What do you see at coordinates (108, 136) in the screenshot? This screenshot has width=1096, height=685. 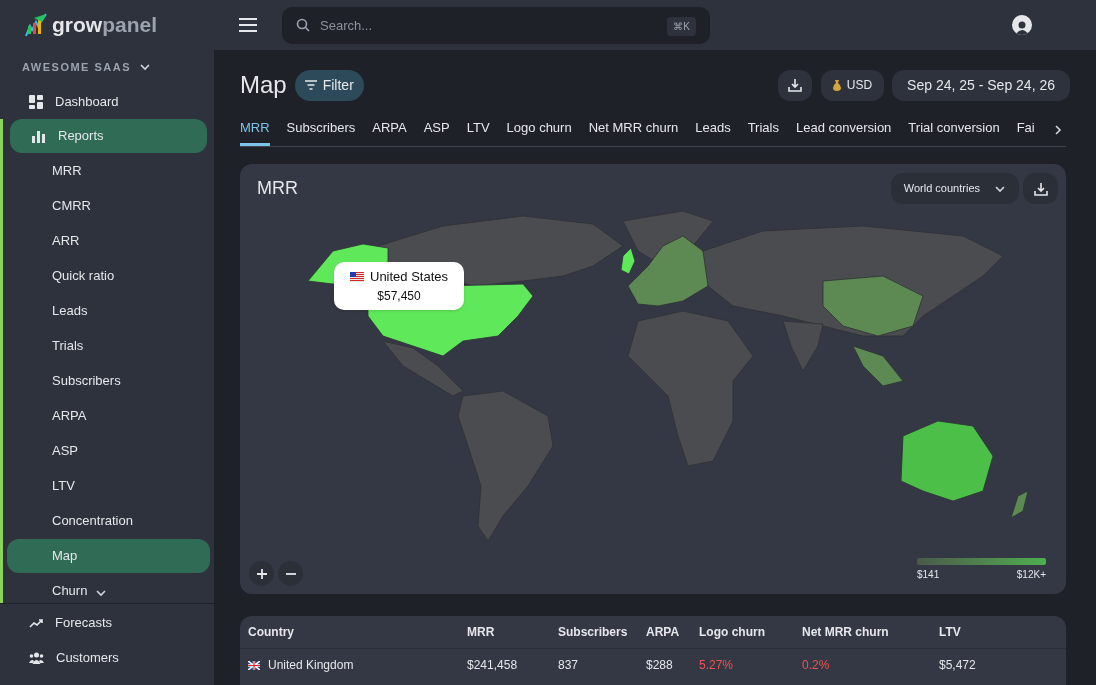 I see `sidebar-item: Reports` at bounding box center [108, 136].